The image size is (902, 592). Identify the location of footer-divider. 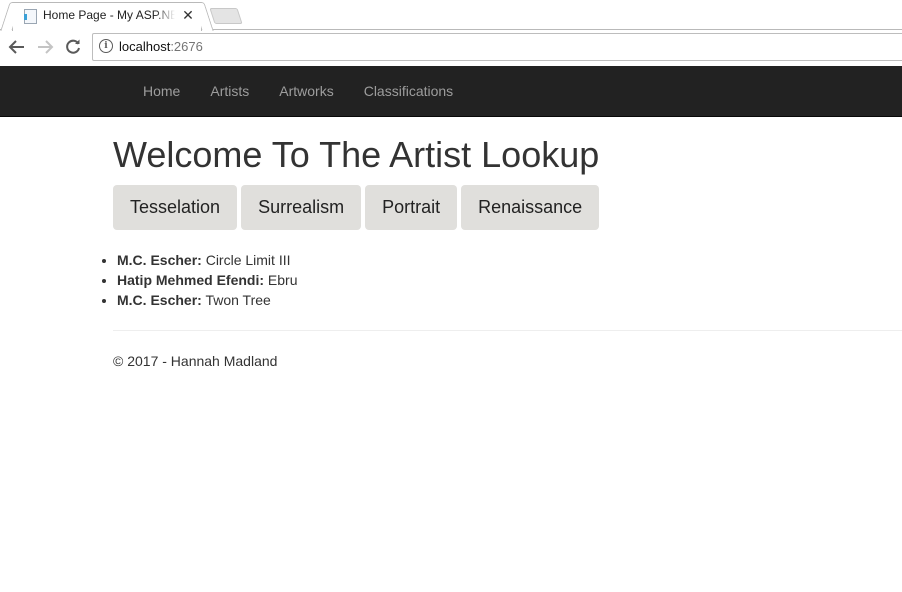
(507, 330).